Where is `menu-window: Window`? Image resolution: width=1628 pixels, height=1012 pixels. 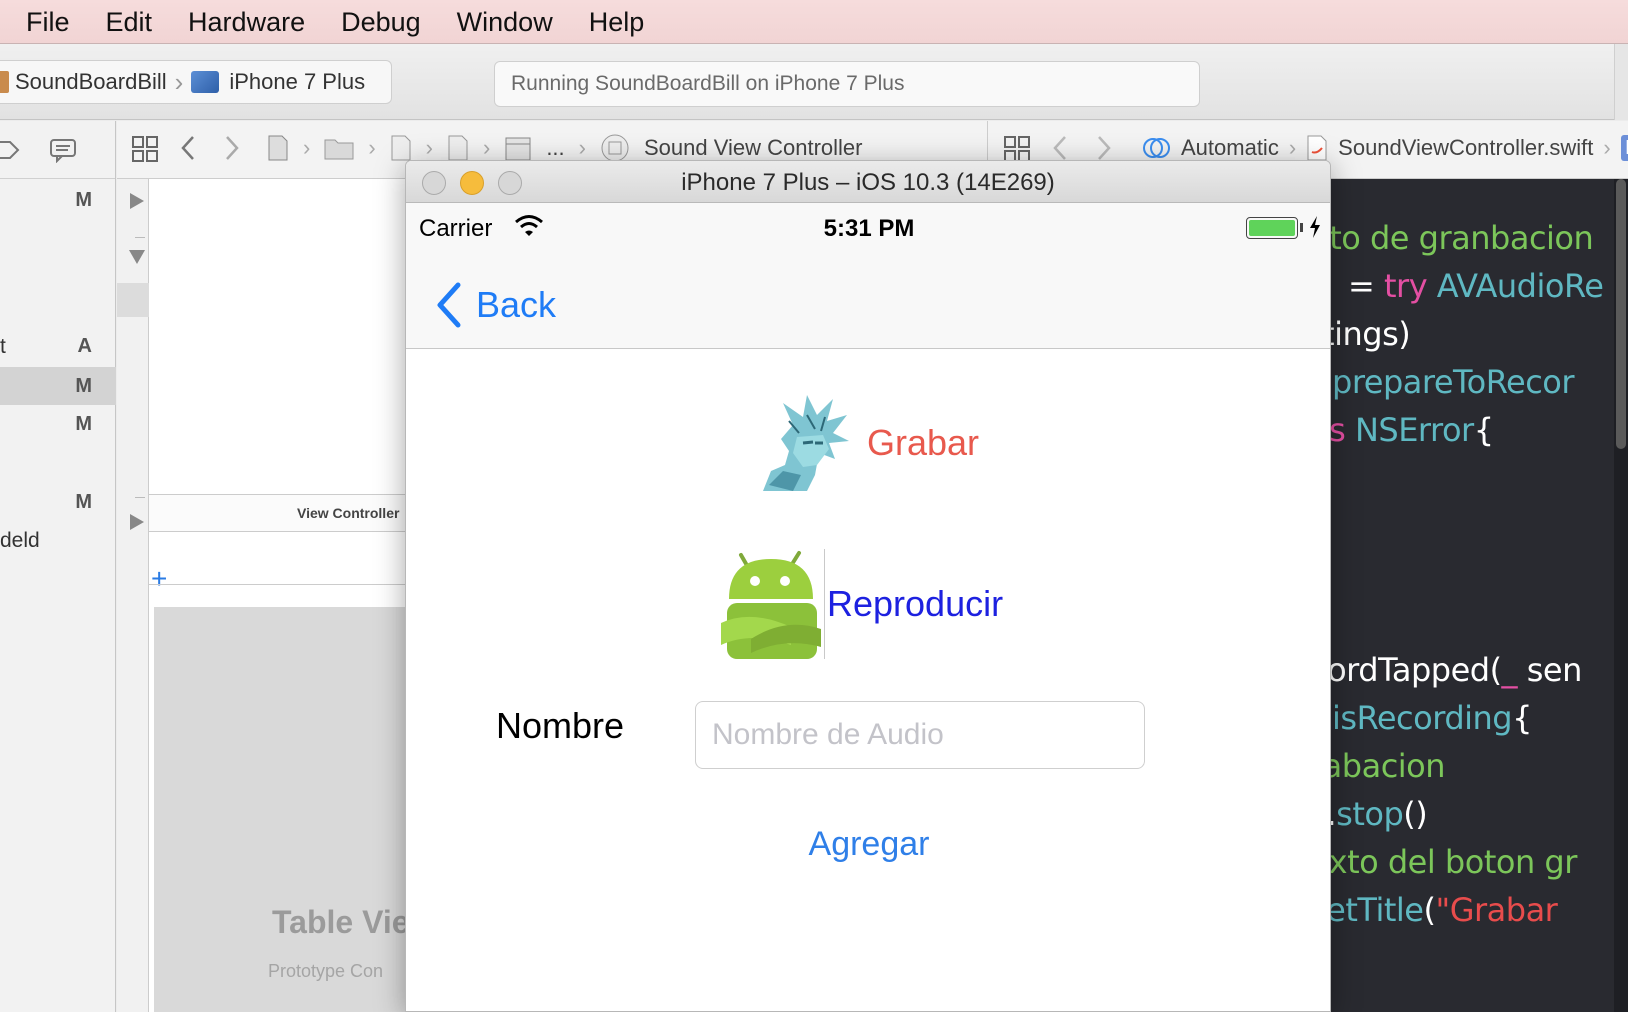
menu-window: Window is located at coordinates (505, 22).